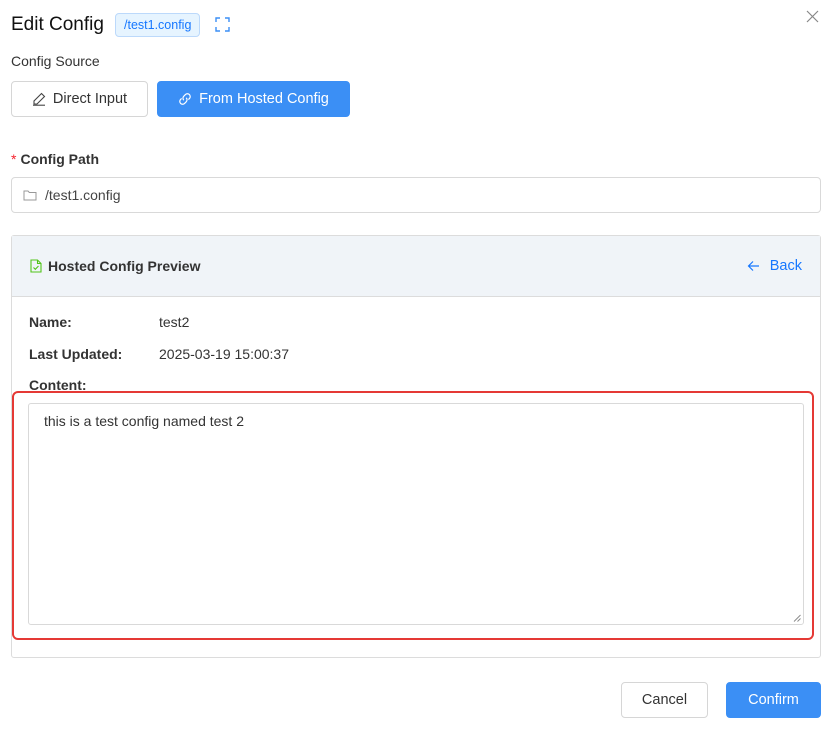 This screenshot has height=729, width=827. I want to click on config-path-tag: /test1.config, so click(158, 25).